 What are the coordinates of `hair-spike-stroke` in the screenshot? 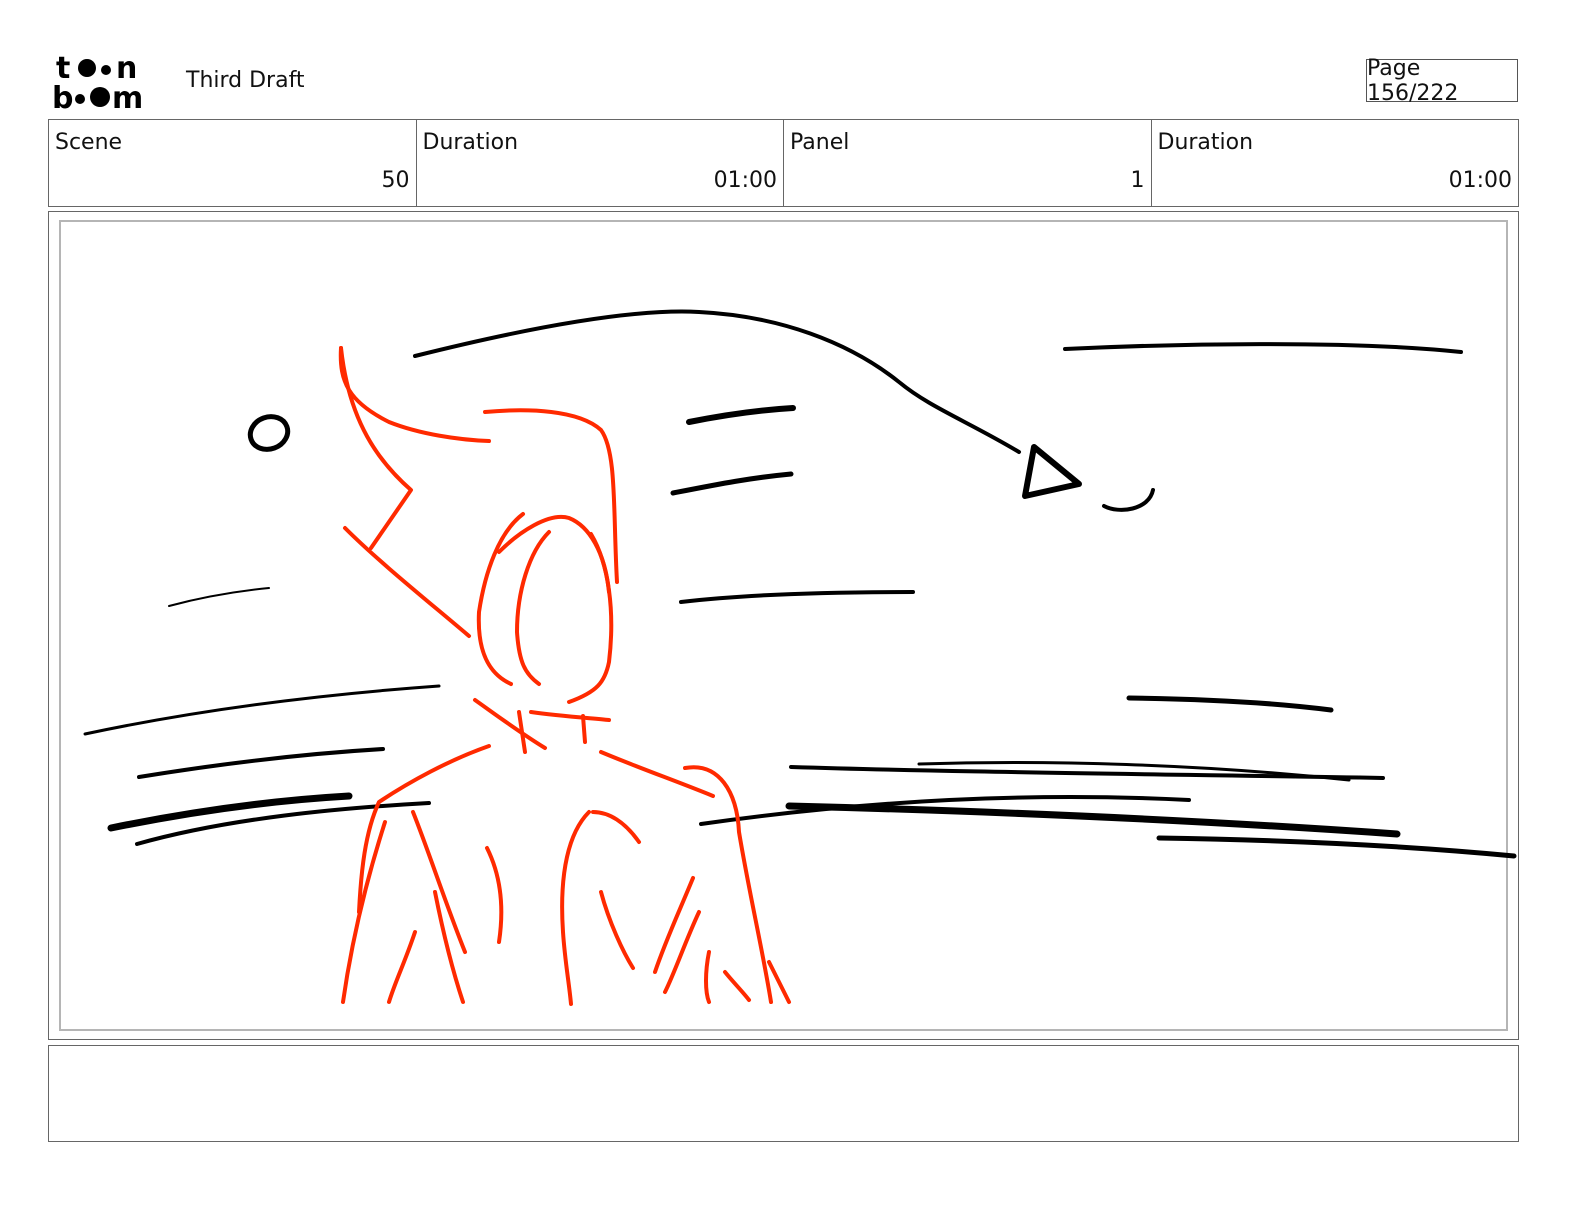 It's located at (376, 448).